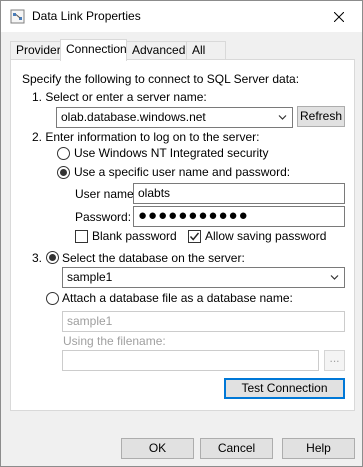 This screenshot has height=467, width=363. Describe the element at coordinates (134, 236) in the screenshot. I see `blank-password-label: Blank password` at that location.